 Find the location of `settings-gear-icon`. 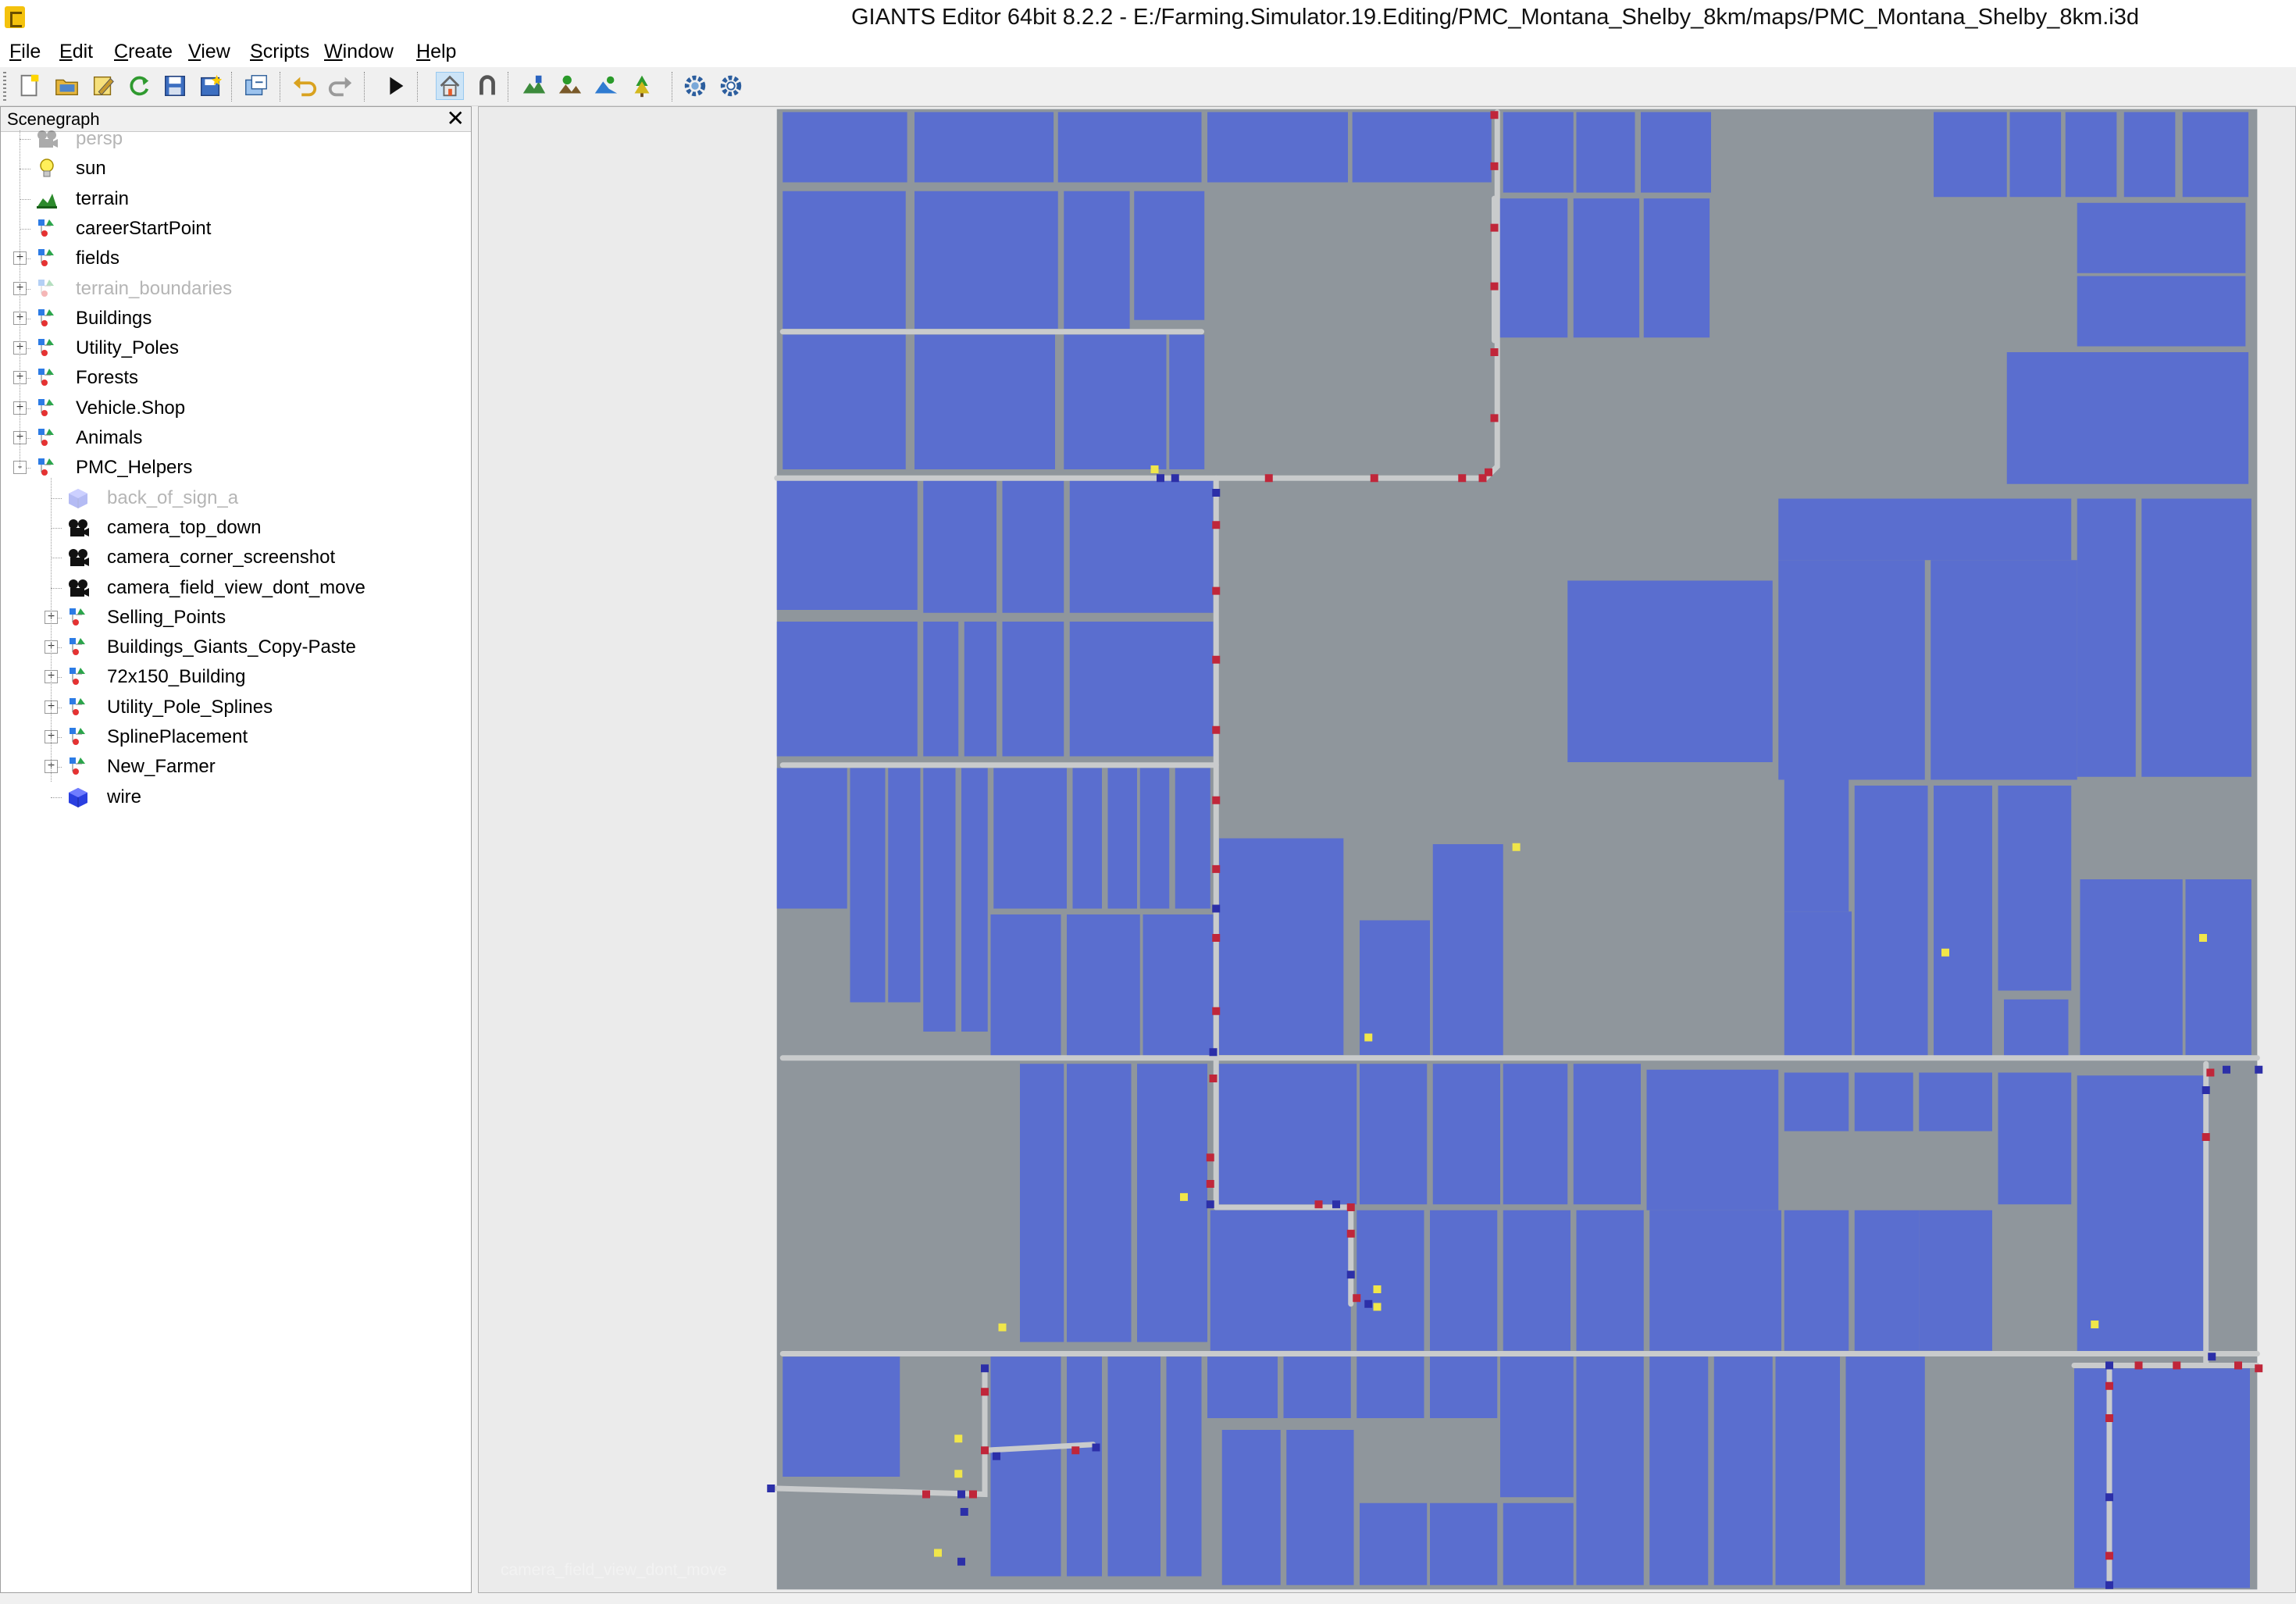

settings-gear-icon is located at coordinates (695, 86).